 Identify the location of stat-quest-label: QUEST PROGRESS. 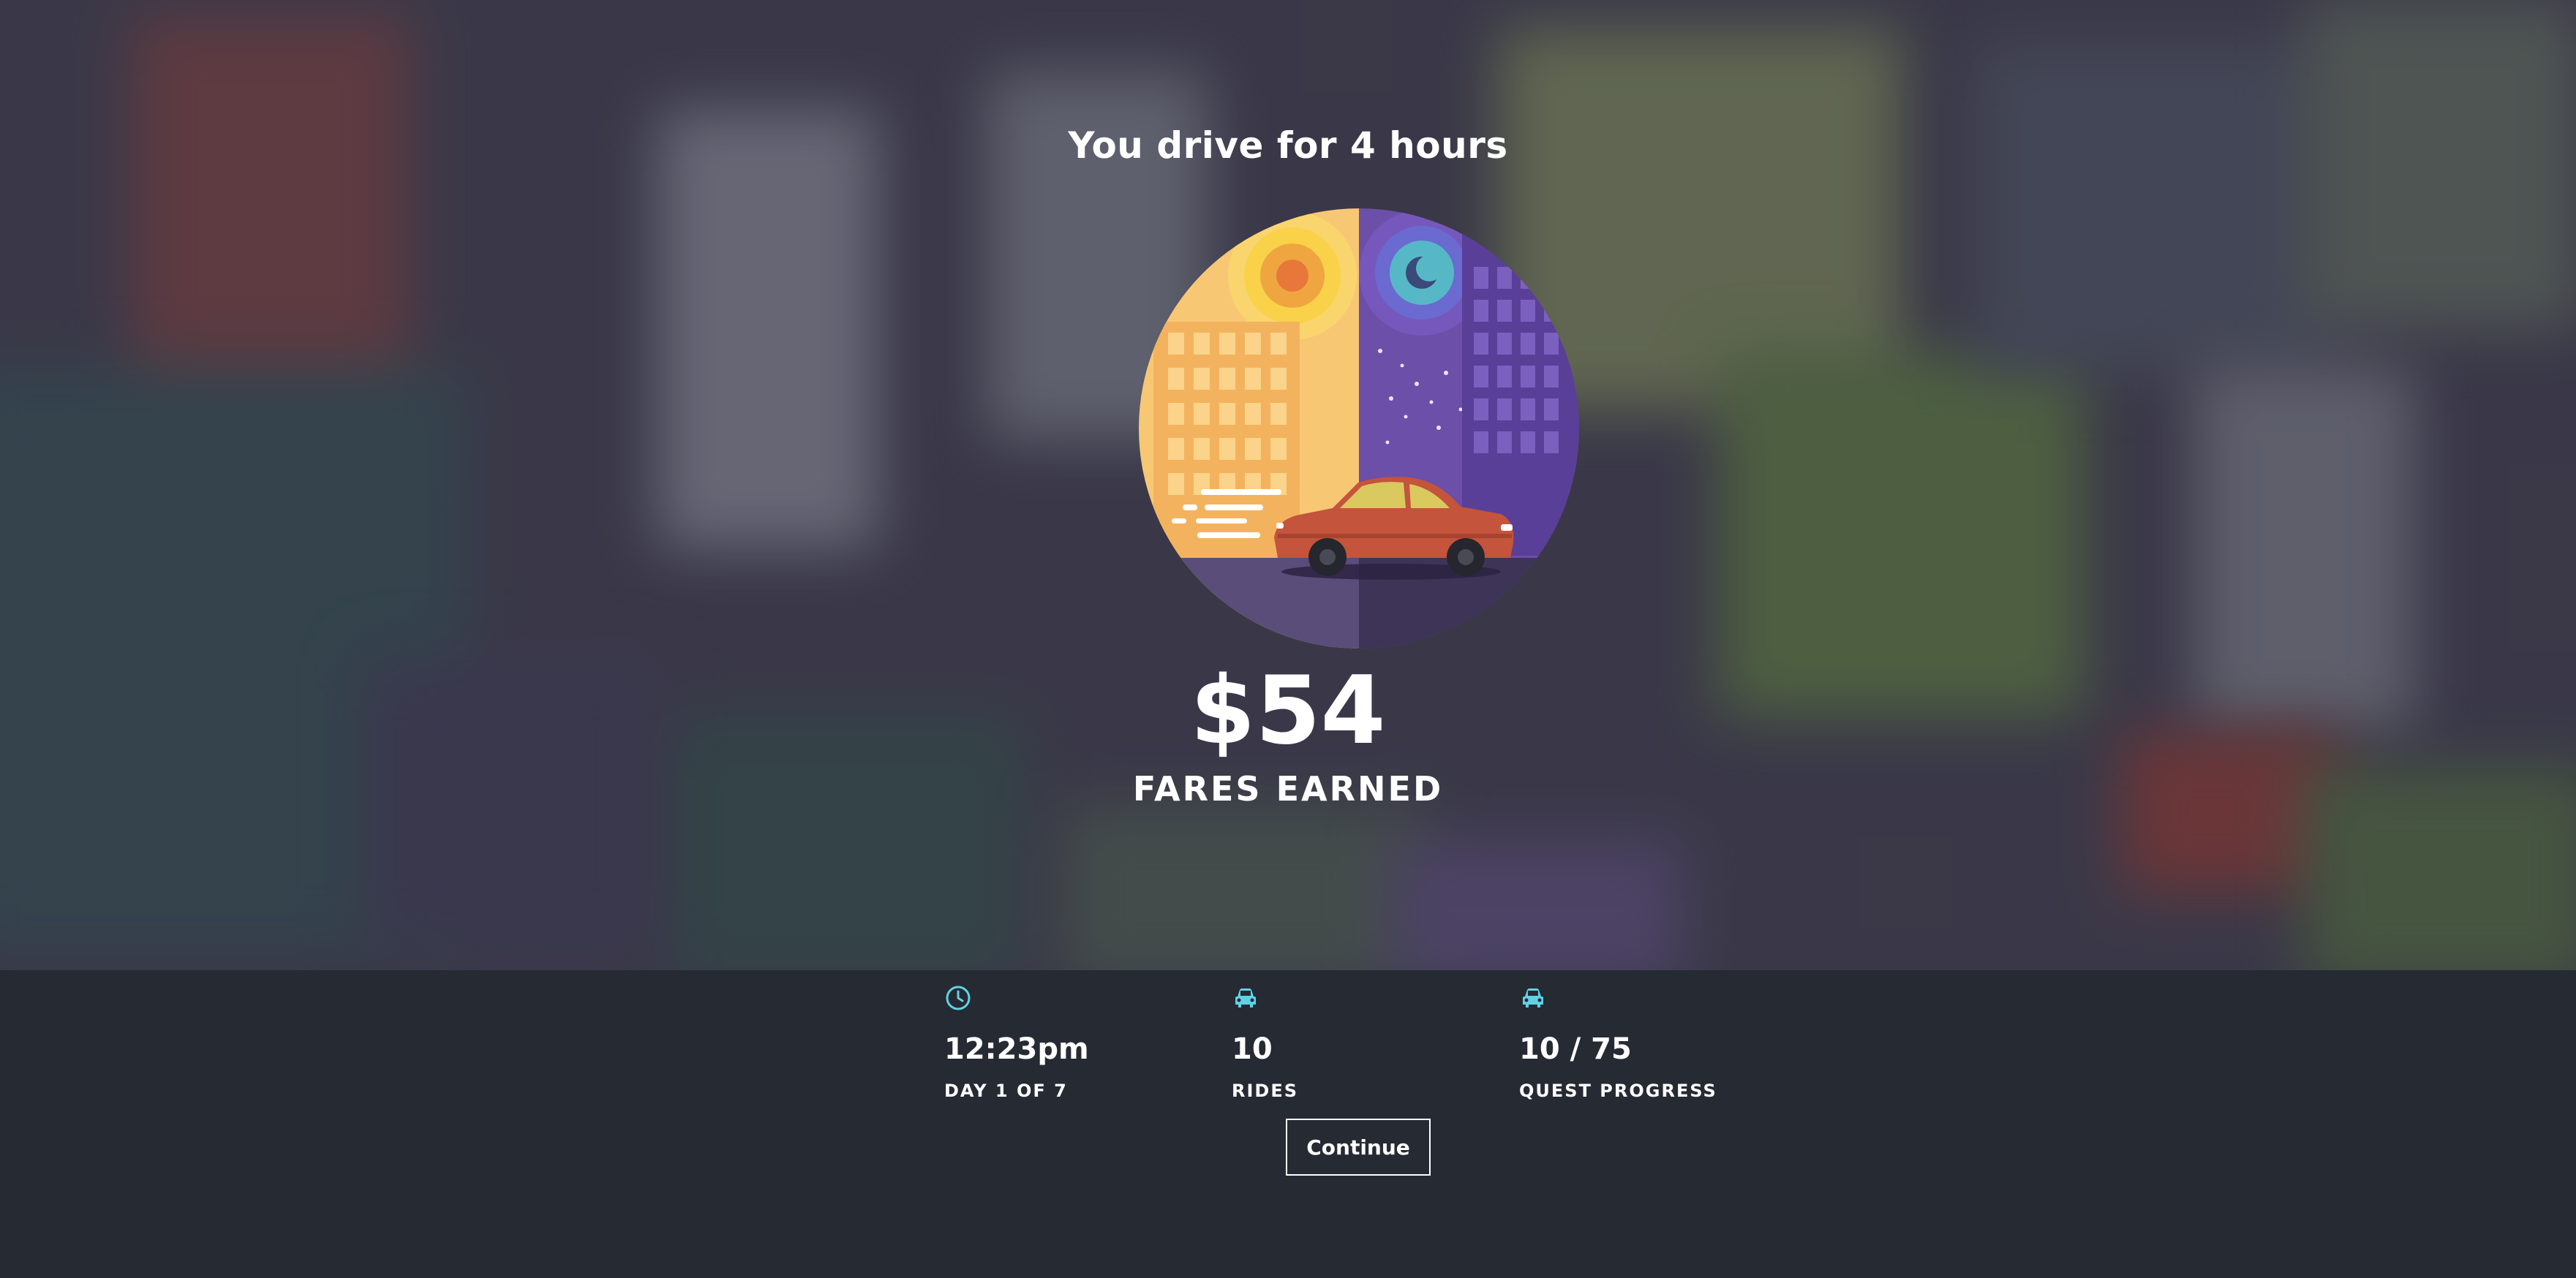
(1618, 1091).